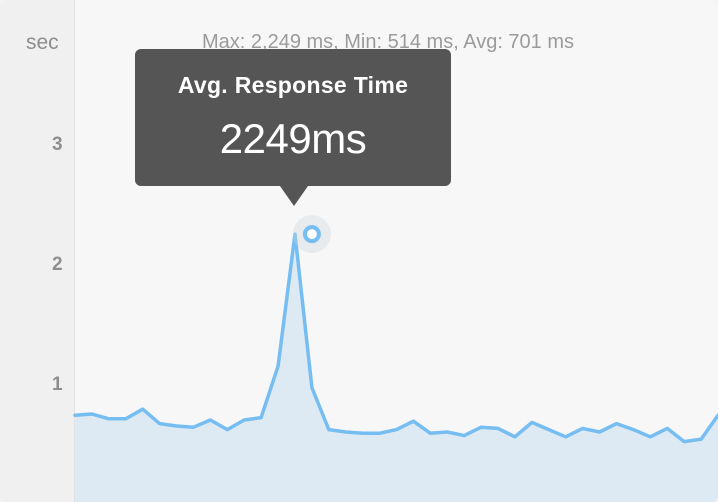  I want to click on highlighted-data-point, so click(311, 234).